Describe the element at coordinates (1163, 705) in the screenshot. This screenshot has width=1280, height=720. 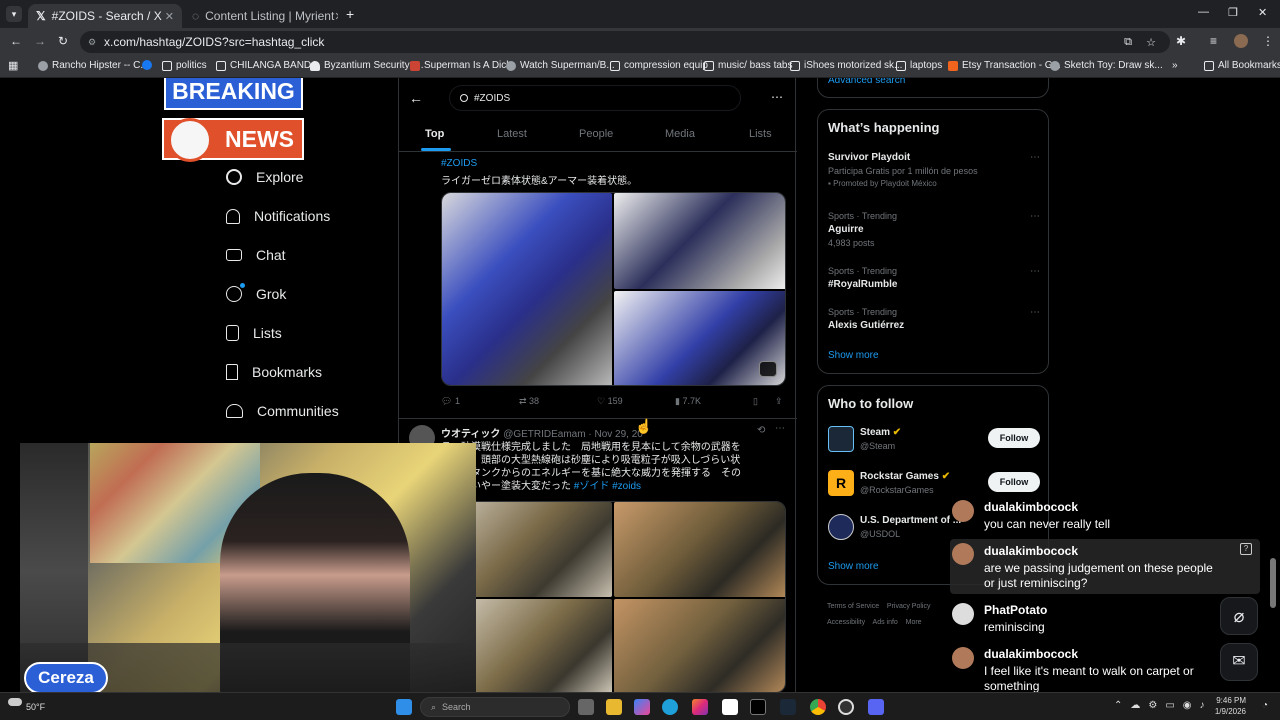
I see `system-tray: ⌃☁⚙▭◉♪` at that location.